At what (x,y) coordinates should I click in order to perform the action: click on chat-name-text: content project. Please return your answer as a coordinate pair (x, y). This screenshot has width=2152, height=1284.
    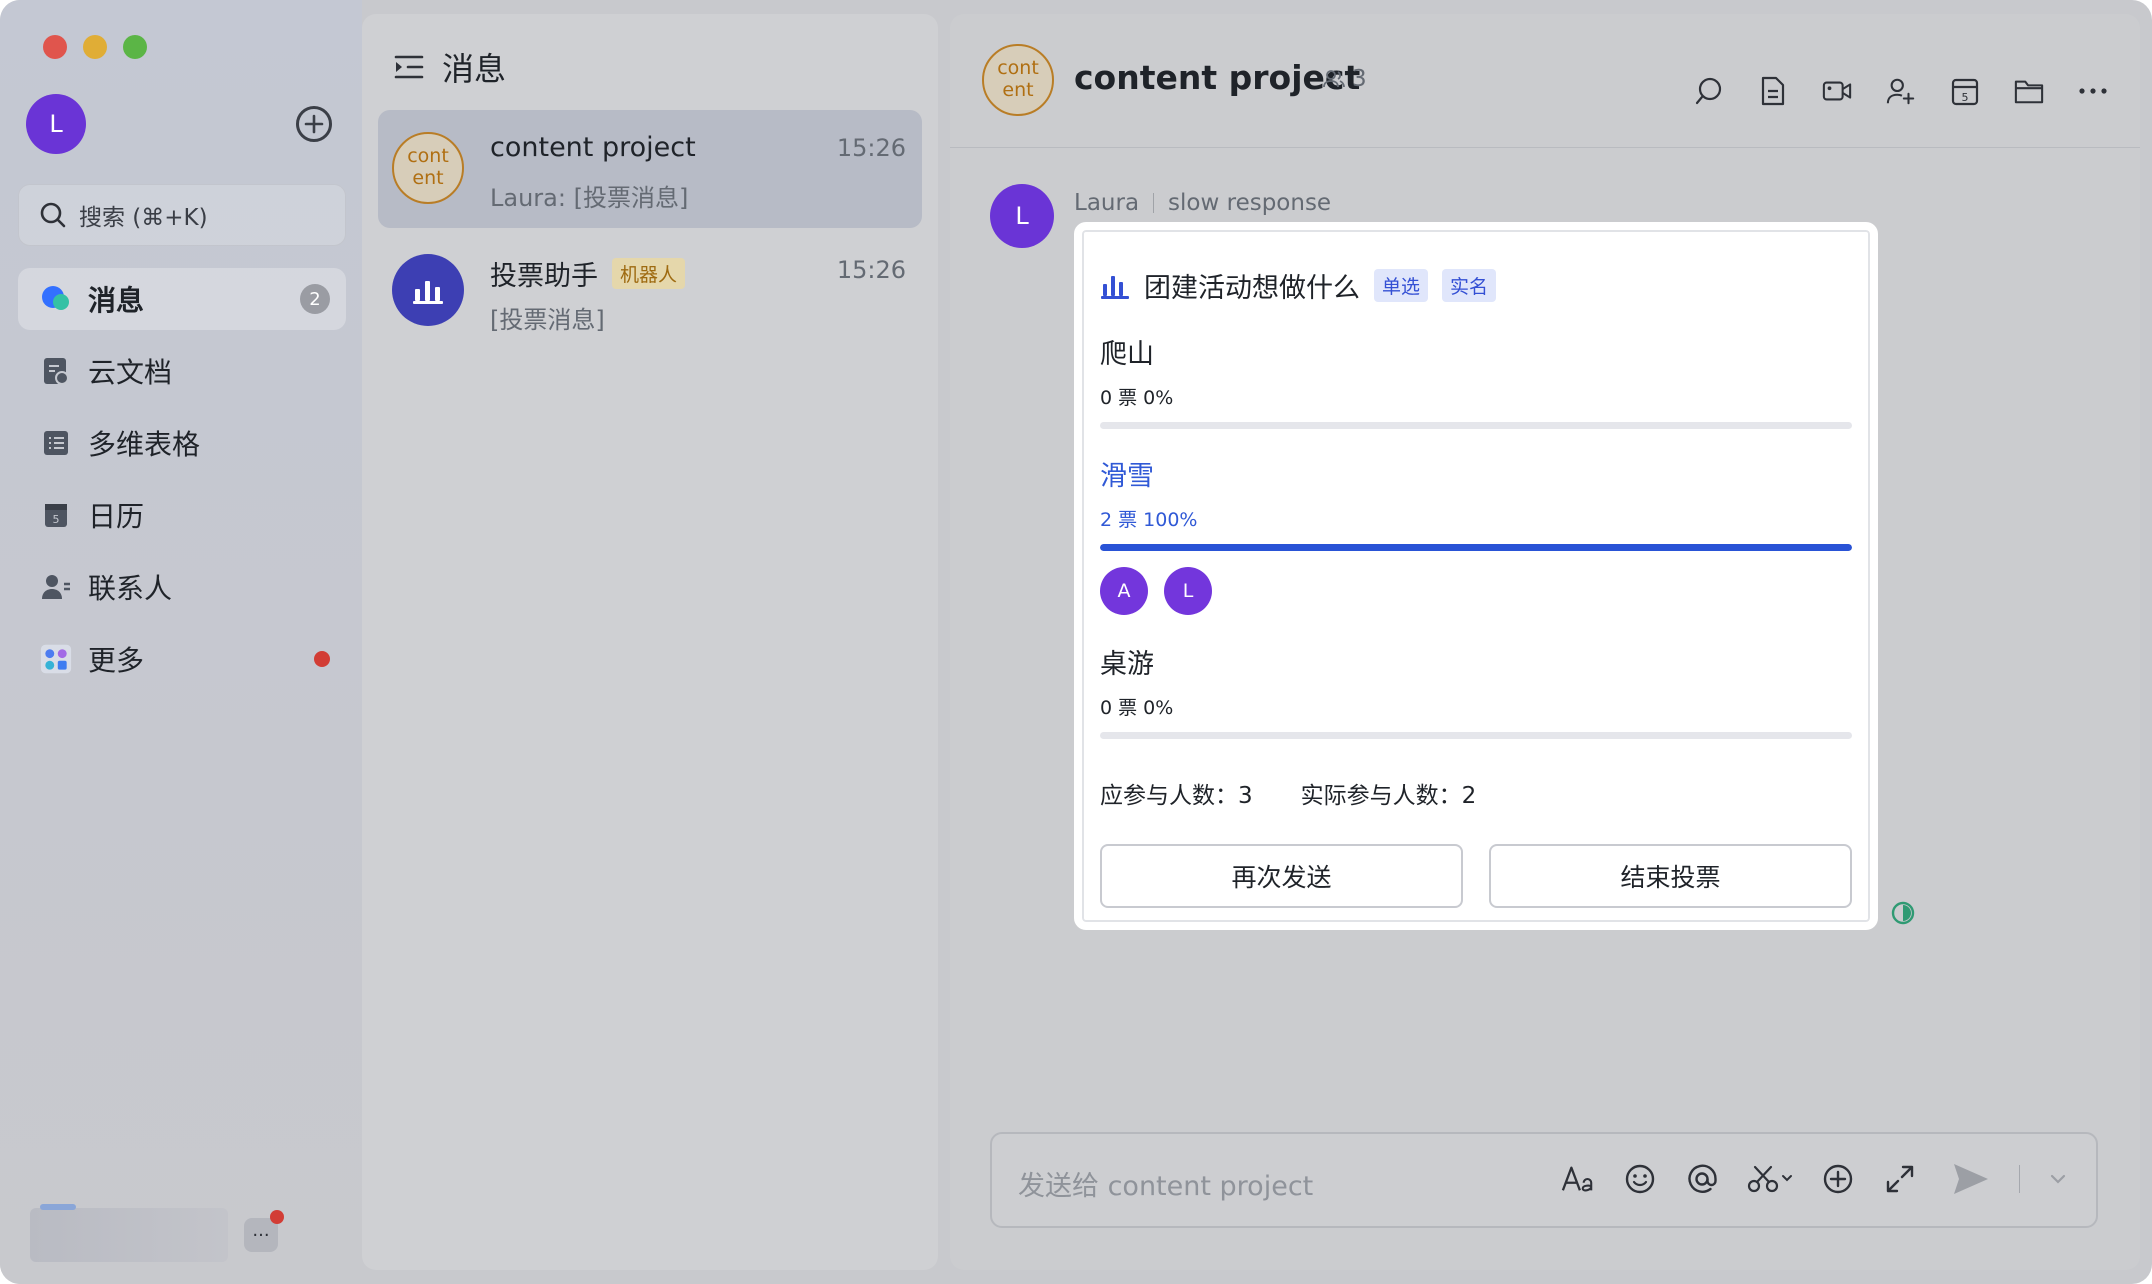
    Looking at the image, I should click on (593, 147).